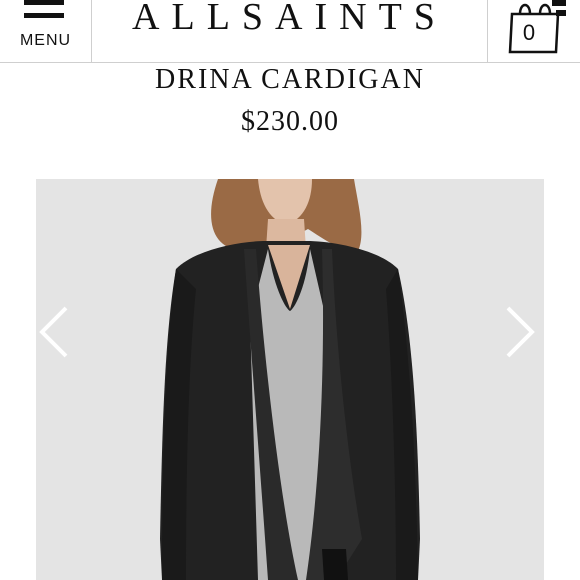  I want to click on brand-logo: ALLSAINTS, so click(289, 20).